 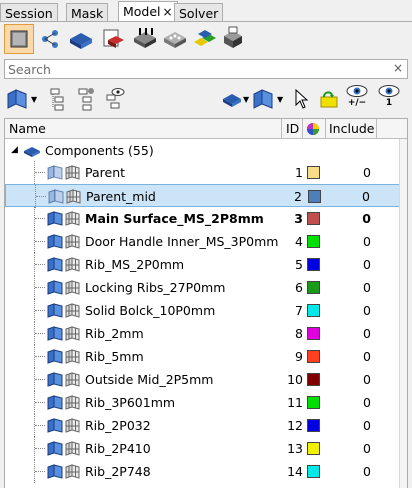 What do you see at coordinates (148, 11) in the screenshot?
I see `tab-model: Model ×` at bounding box center [148, 11].